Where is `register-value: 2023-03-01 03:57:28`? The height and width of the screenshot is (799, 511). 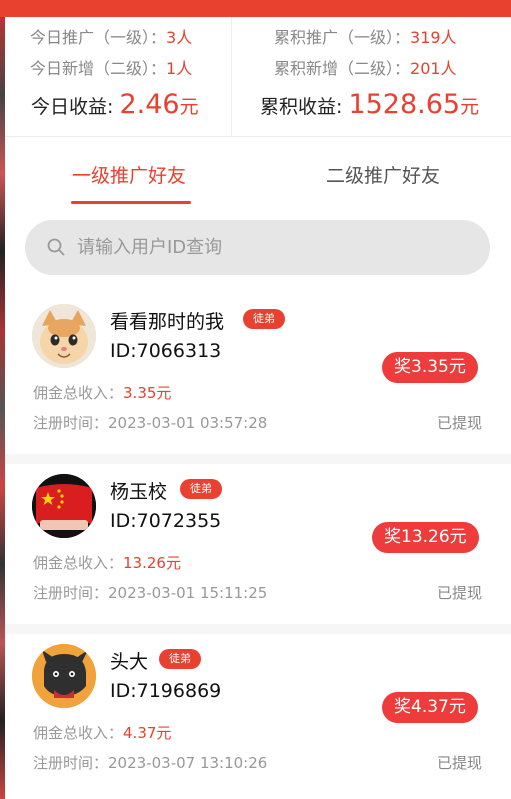 register-value: 2023-03-01 03:57:28 is located at coordinates (188, 423).